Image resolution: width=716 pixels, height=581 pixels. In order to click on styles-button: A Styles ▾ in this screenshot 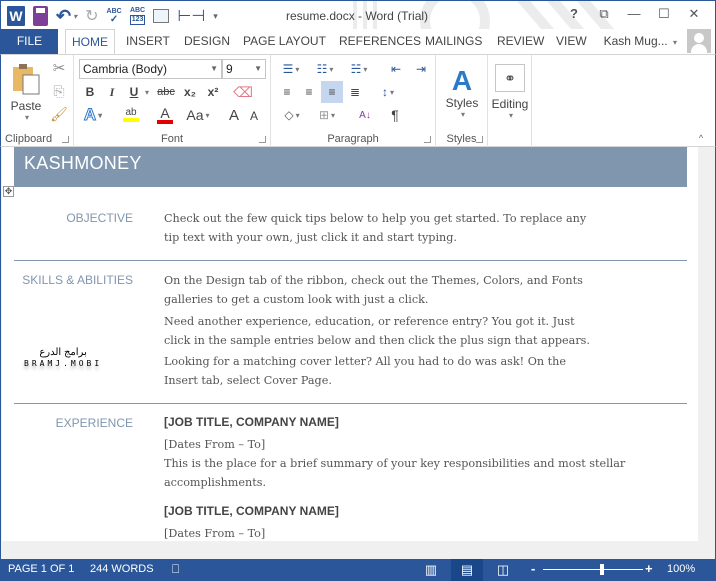, I will do `click(462, 92)`.